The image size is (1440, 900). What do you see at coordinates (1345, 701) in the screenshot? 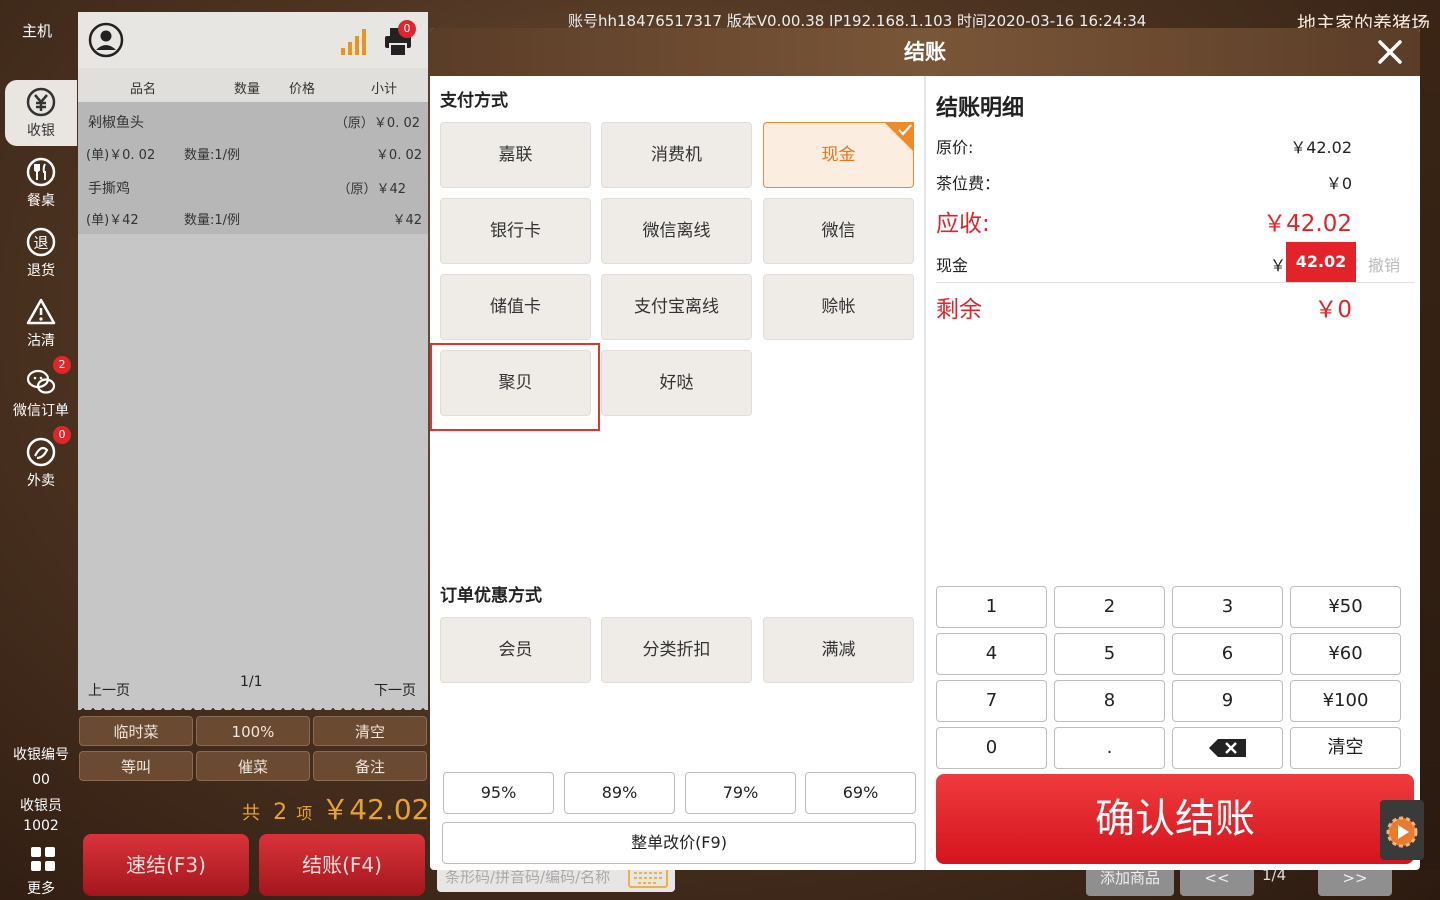
I see `key-100: ¥100` at bounding box center [1345, 701].